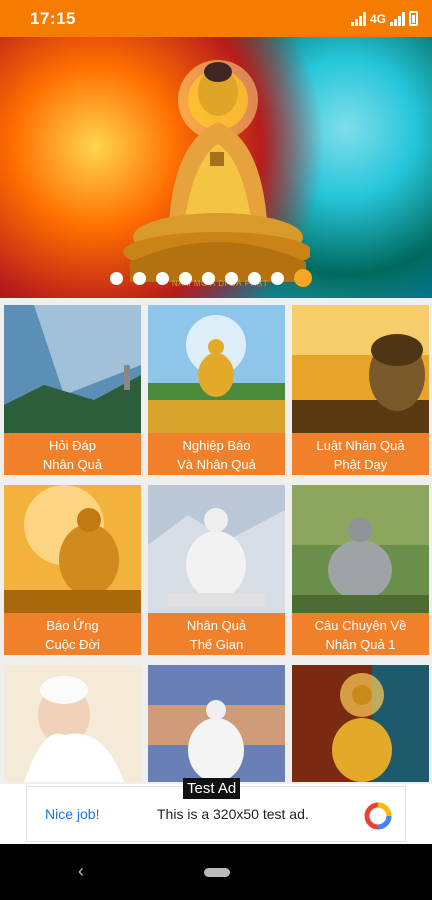 The width and height of the screenshot is (432, 900). Describe the element at coordinates (358, 18) in the screenshot. I see `signal-icon` at that location.